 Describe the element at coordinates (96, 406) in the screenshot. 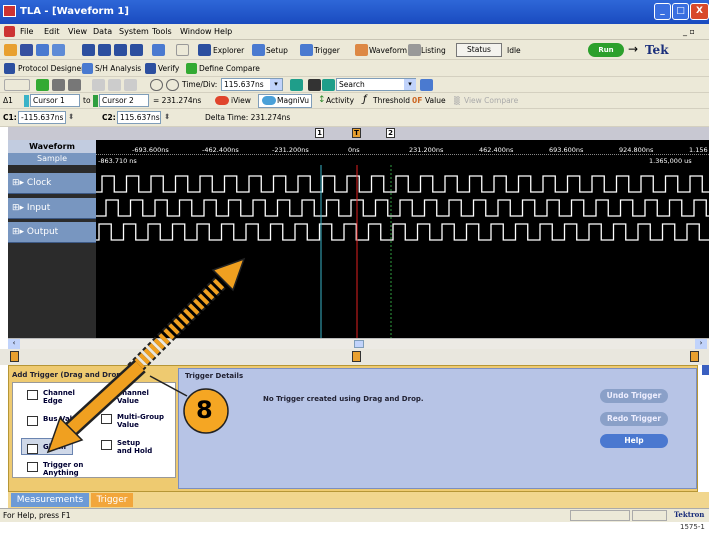

I see `pointer-arrow` at that location.